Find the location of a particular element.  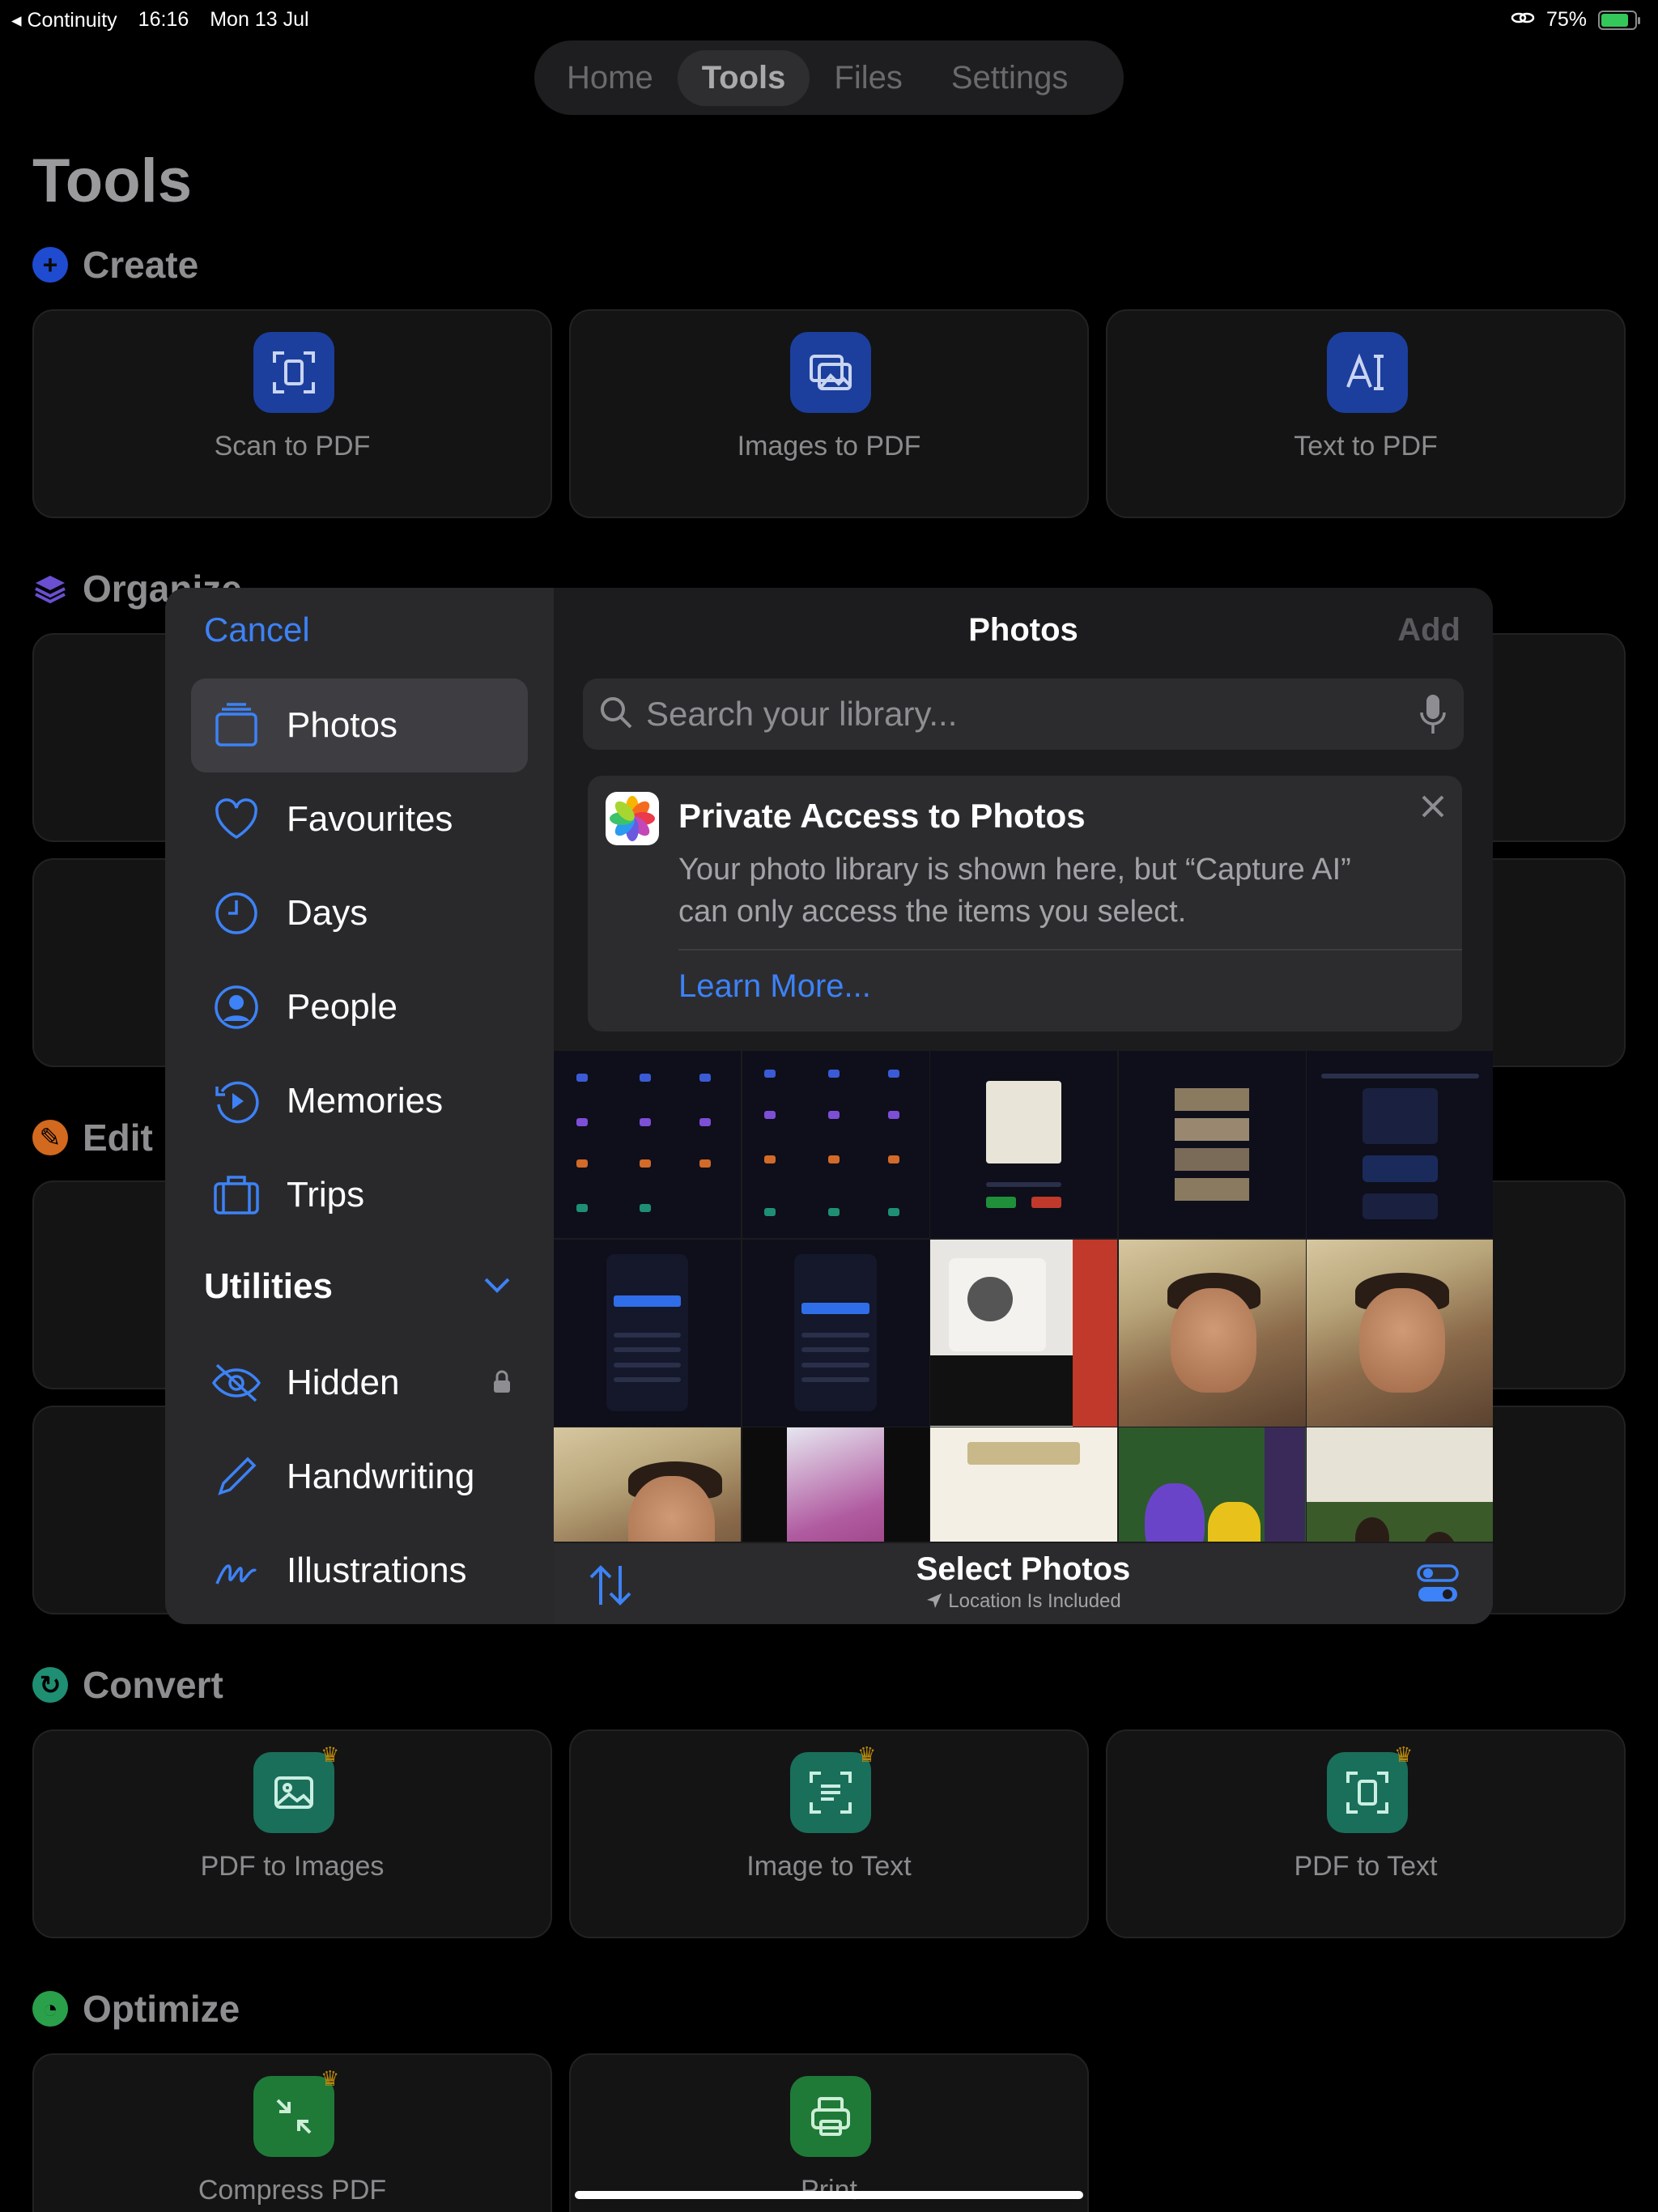

location-arrow-icon is located at coordinates (934, 1600).